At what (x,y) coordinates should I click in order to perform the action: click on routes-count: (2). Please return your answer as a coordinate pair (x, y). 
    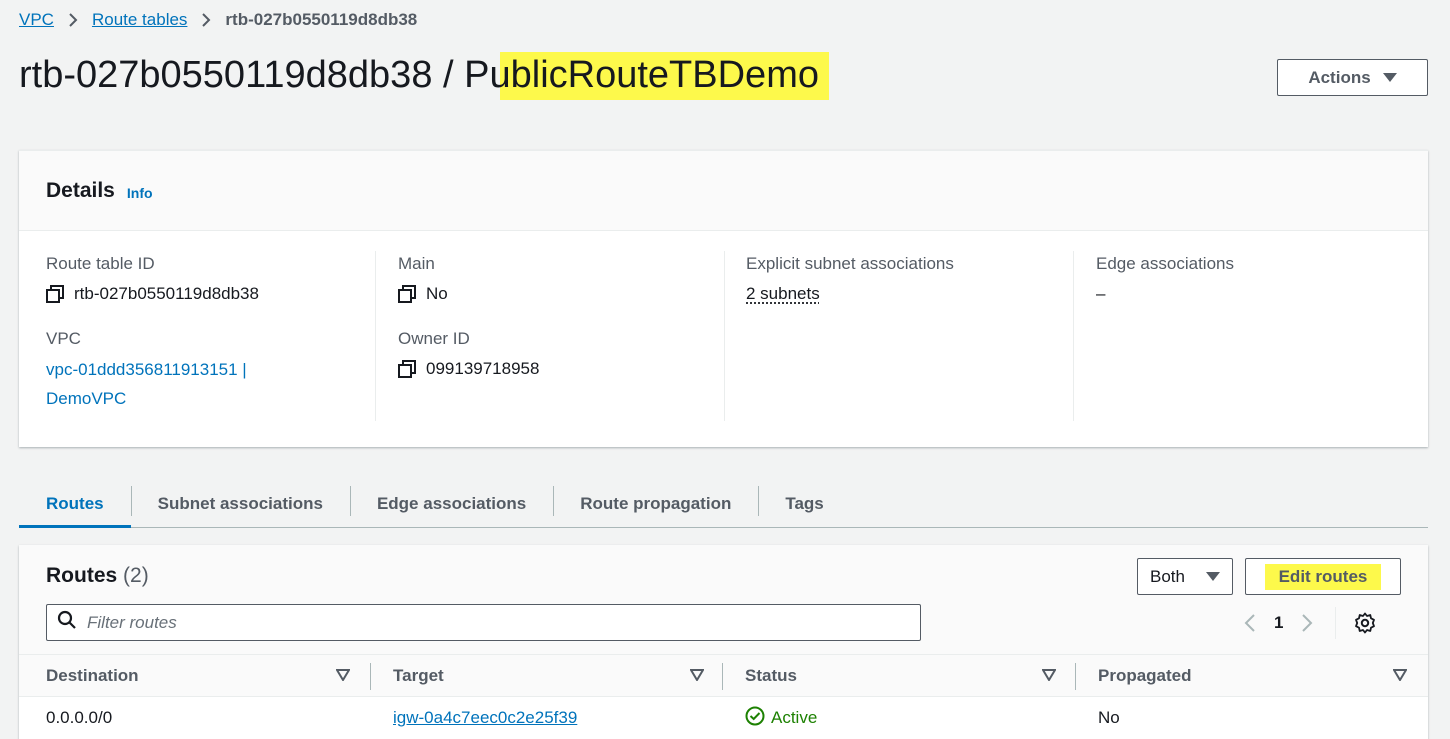
    Looking at the image, I should click on (136, 575).